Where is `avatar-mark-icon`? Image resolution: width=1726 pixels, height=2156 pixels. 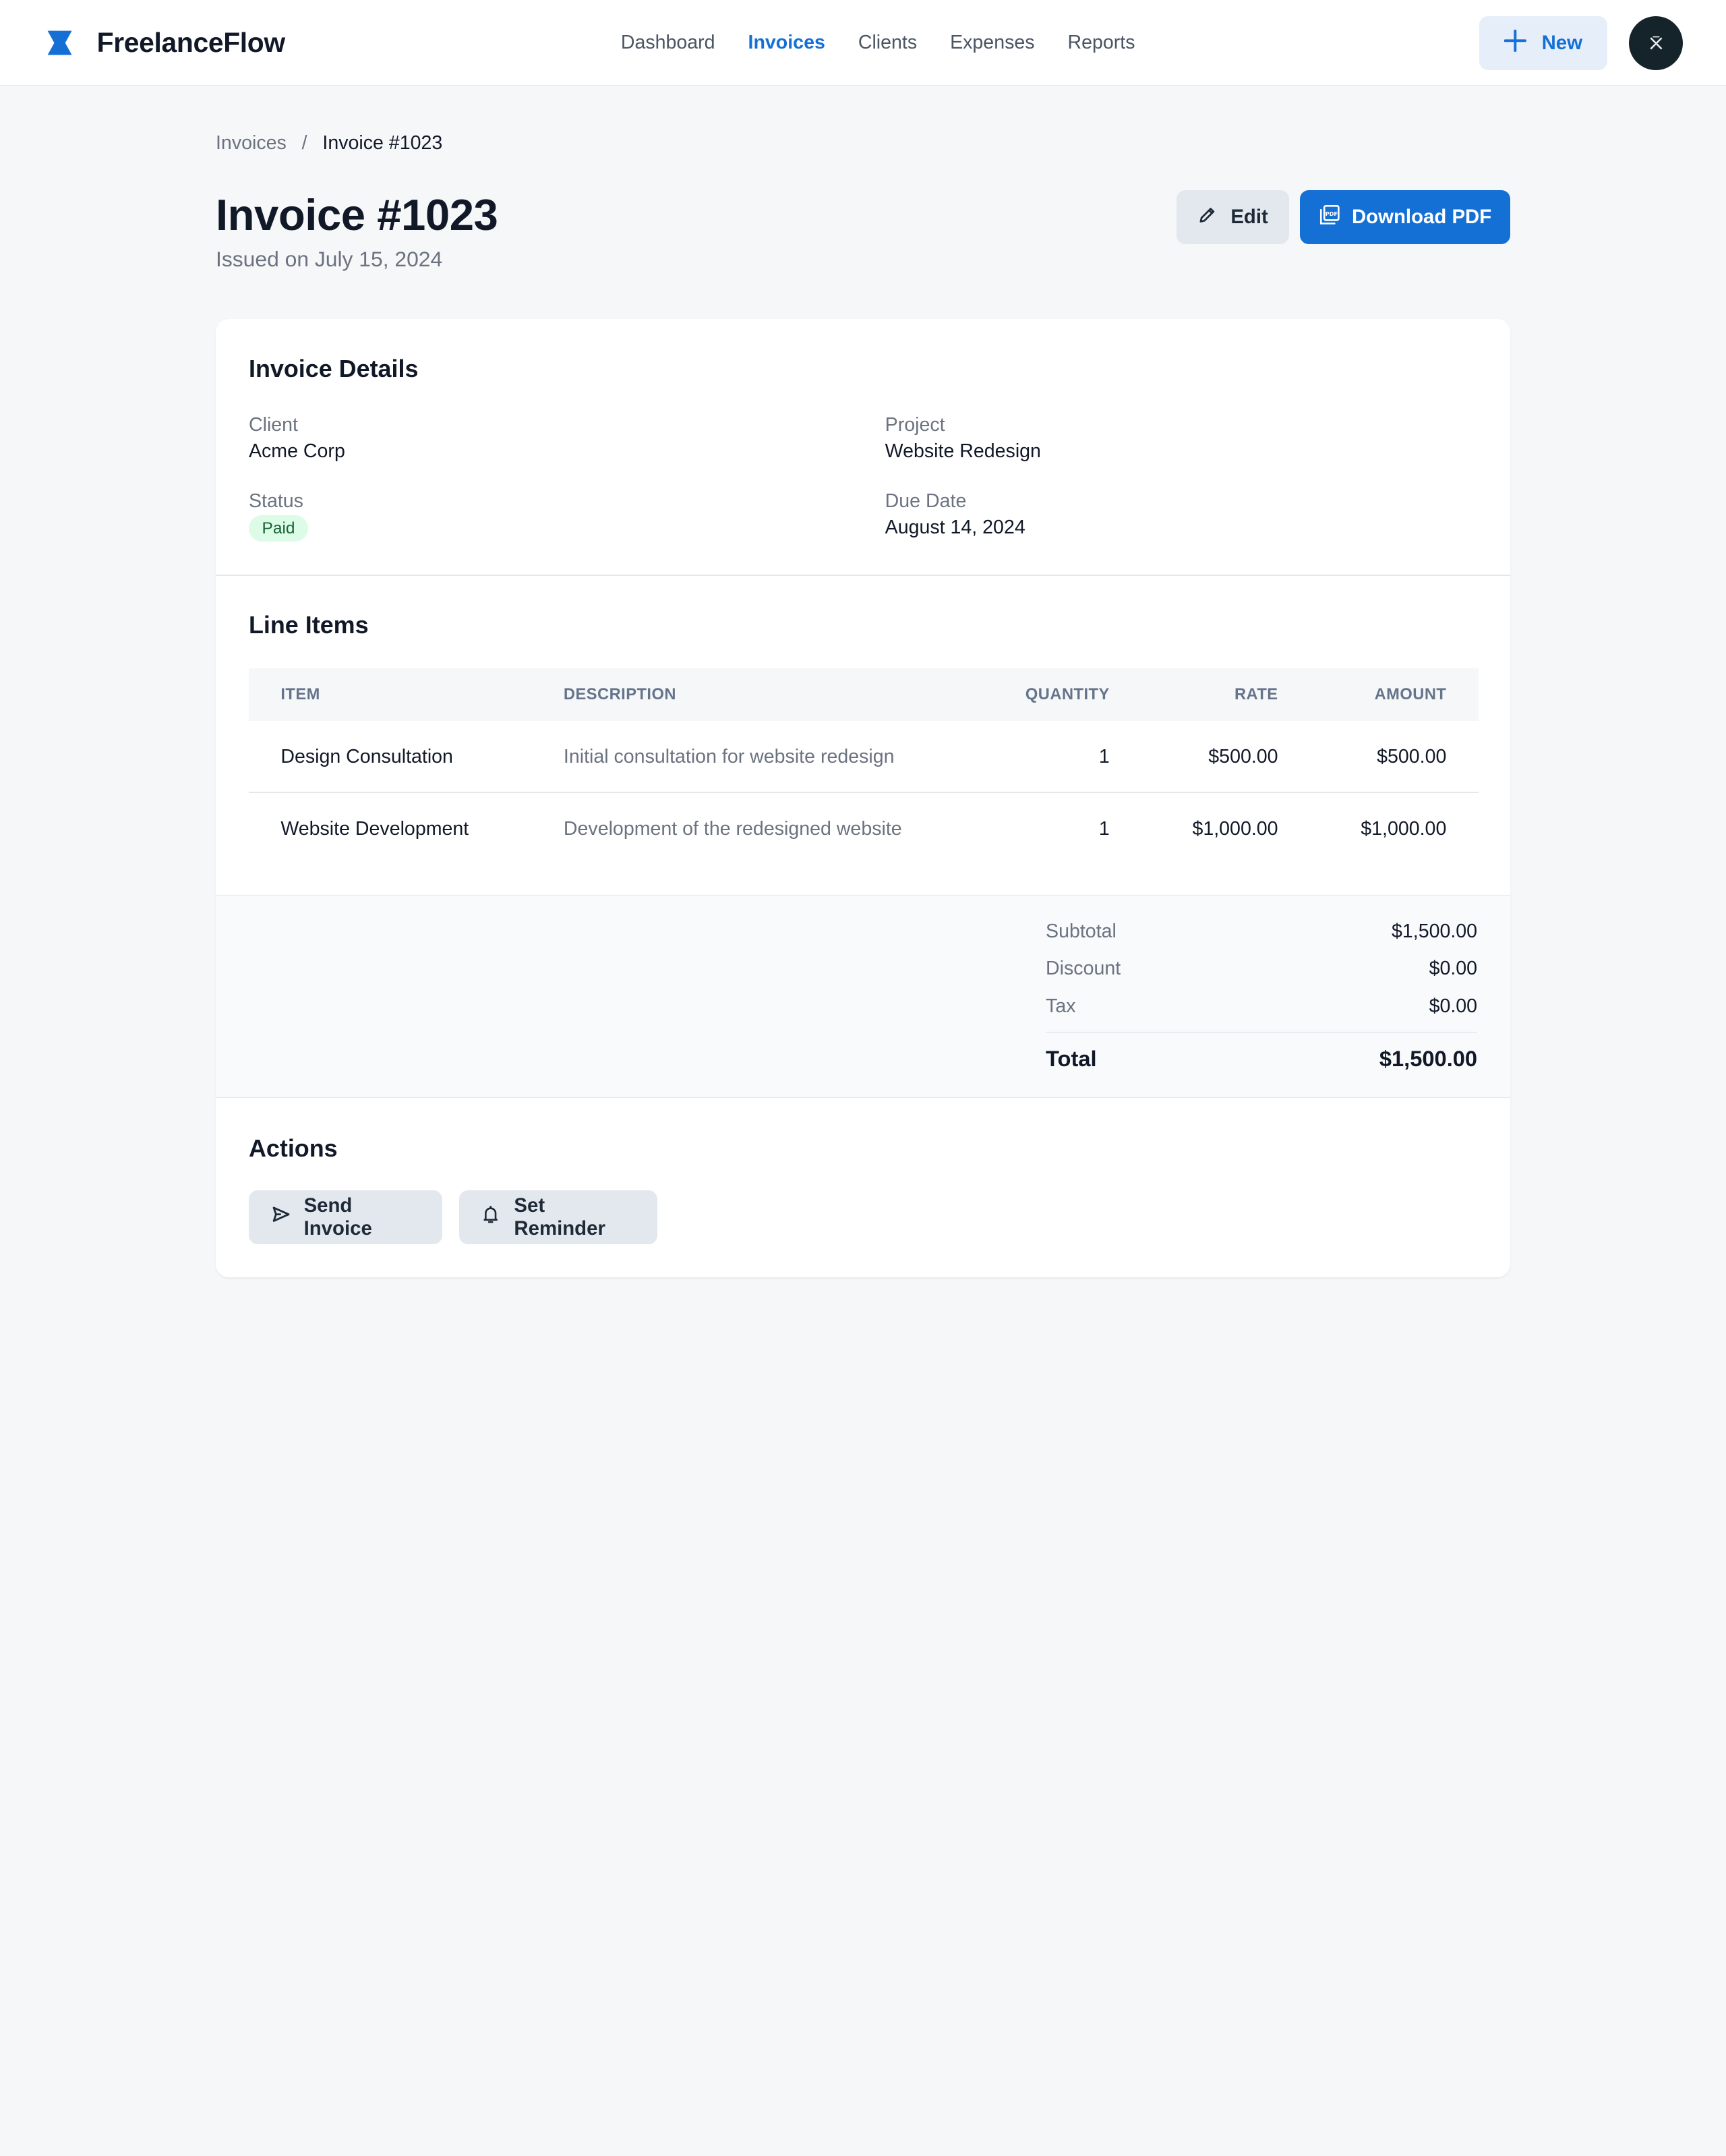 avatar-mark-icon is located at coordinates (1656, 43).